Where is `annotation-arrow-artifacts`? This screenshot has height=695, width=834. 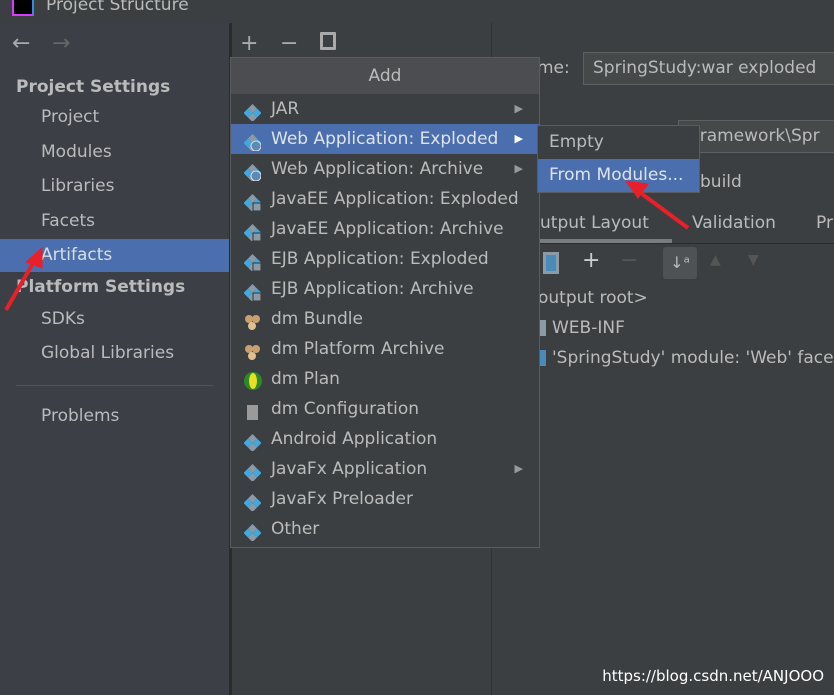 annotation-arrow-artifacts is located at coordinates (21, 284).